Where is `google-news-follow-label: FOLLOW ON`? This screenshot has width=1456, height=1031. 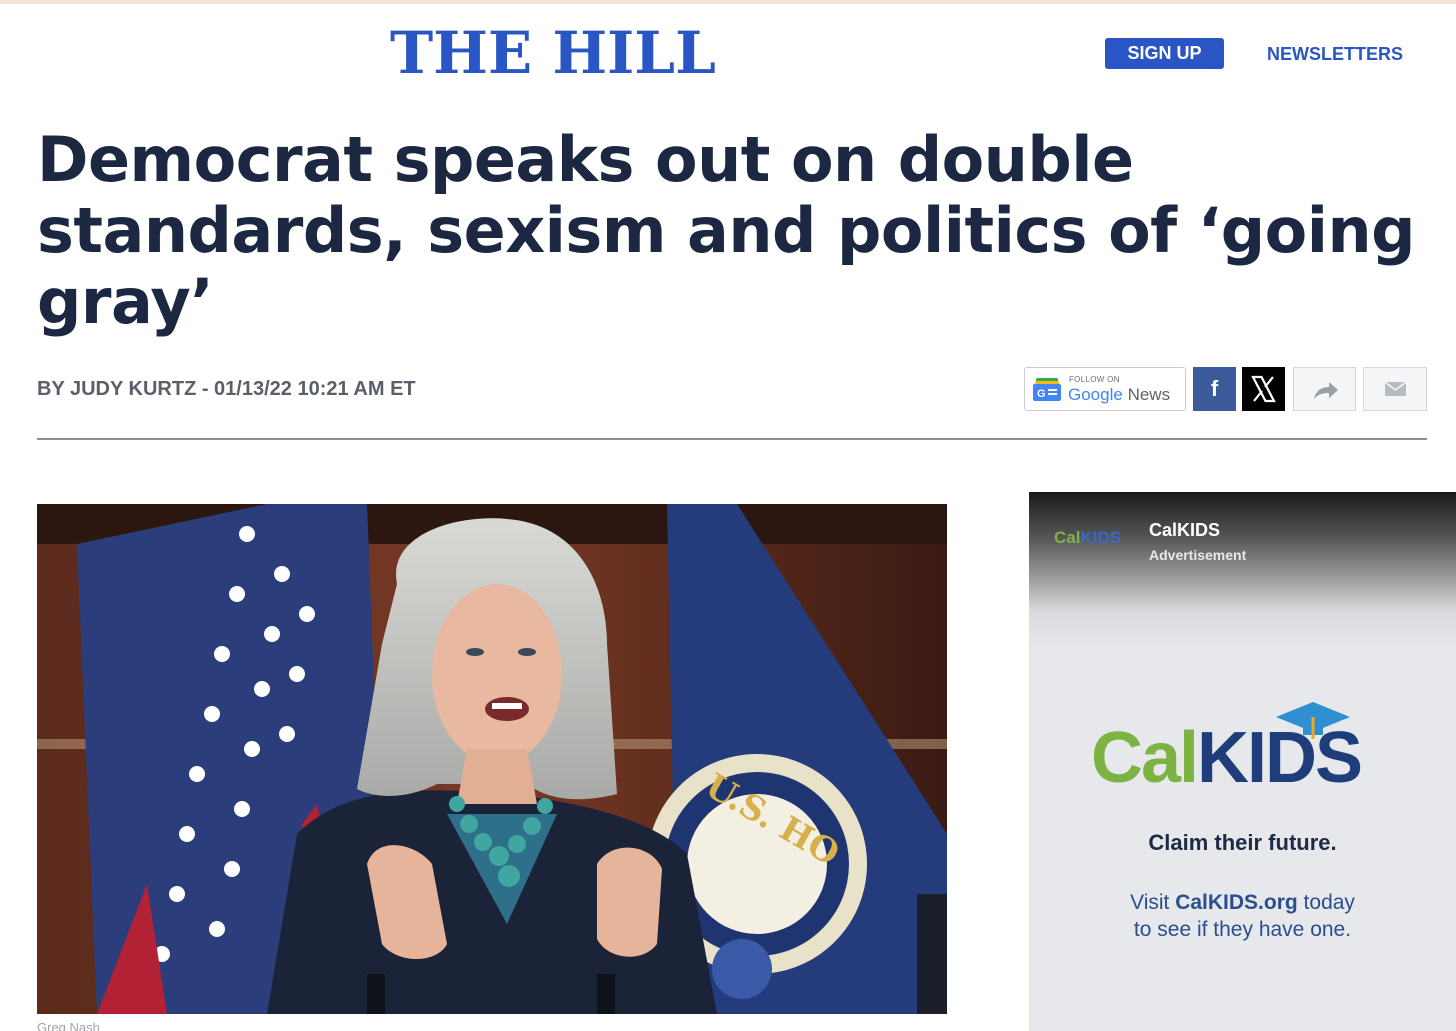 google-news-follow-label: FOLLOW ON is located at coordinates (1094, 379).